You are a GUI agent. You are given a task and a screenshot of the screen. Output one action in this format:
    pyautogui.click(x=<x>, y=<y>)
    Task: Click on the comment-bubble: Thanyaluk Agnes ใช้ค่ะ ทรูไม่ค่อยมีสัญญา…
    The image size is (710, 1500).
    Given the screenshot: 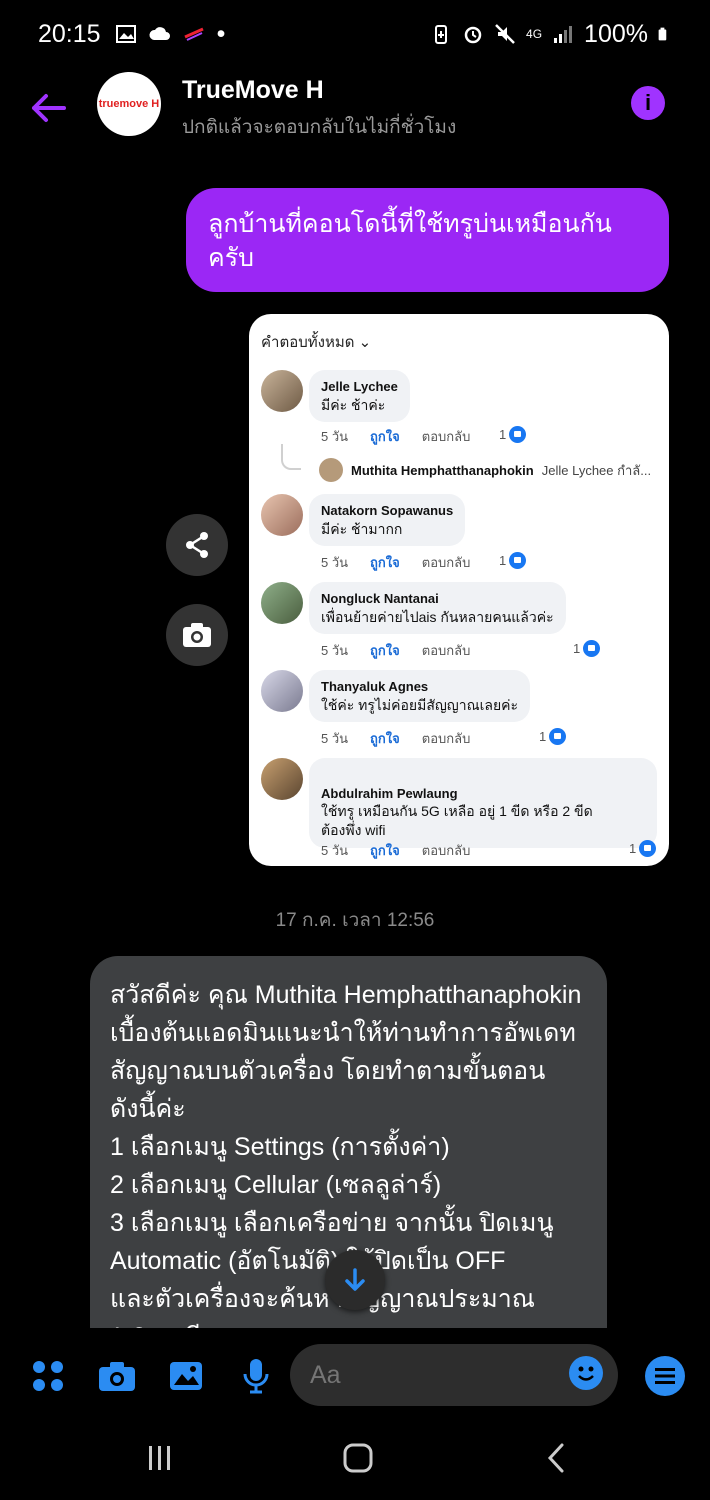 What is the action you would take?
    pyautogui.click(x=420, y=696)
    